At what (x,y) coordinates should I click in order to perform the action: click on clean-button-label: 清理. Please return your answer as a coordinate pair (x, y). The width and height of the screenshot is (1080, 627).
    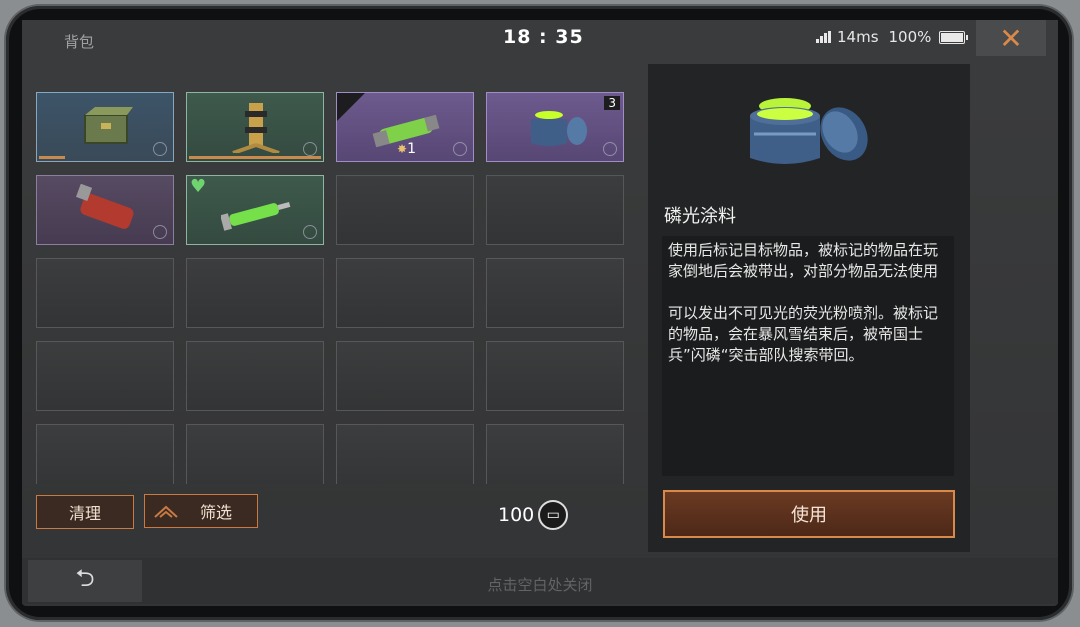
    Looking at the image, I should click on (84, 513).